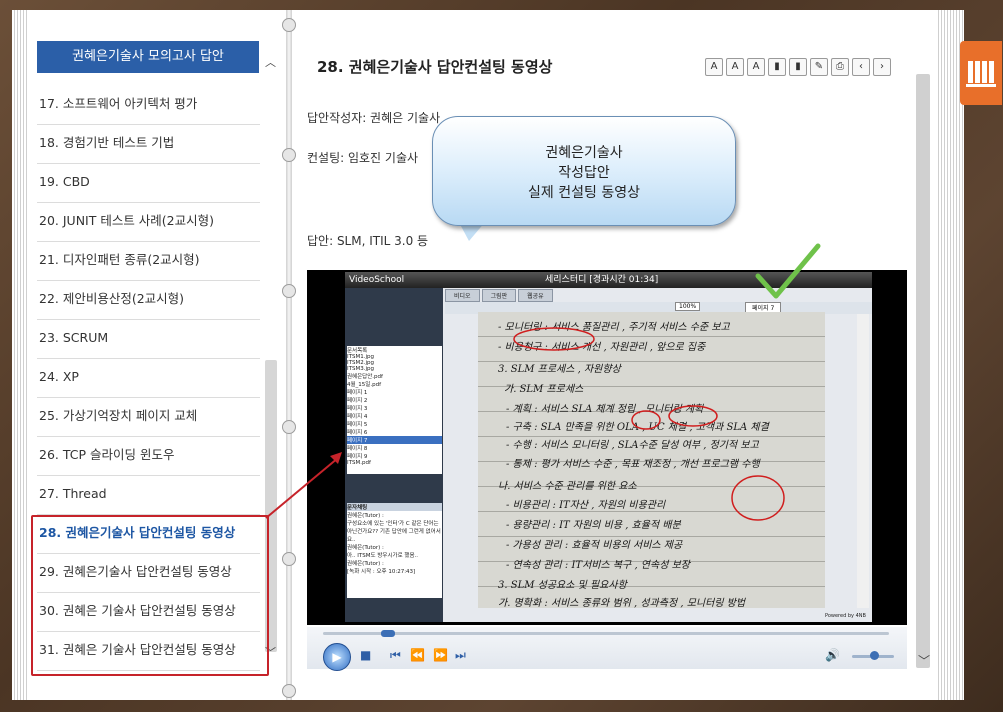 This screenshot has width=1003, height=712. I want to click on handwriting-line: - 가용성 관리 : 효율적 비용의 서비스 제공, so click(594, 545).